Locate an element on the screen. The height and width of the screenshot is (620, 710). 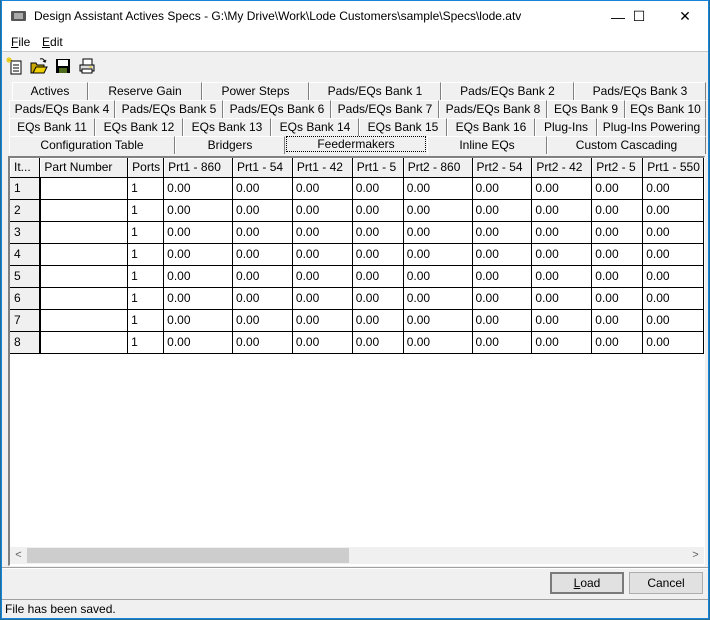
open-folder-icon is located at coordinates (39, 66).